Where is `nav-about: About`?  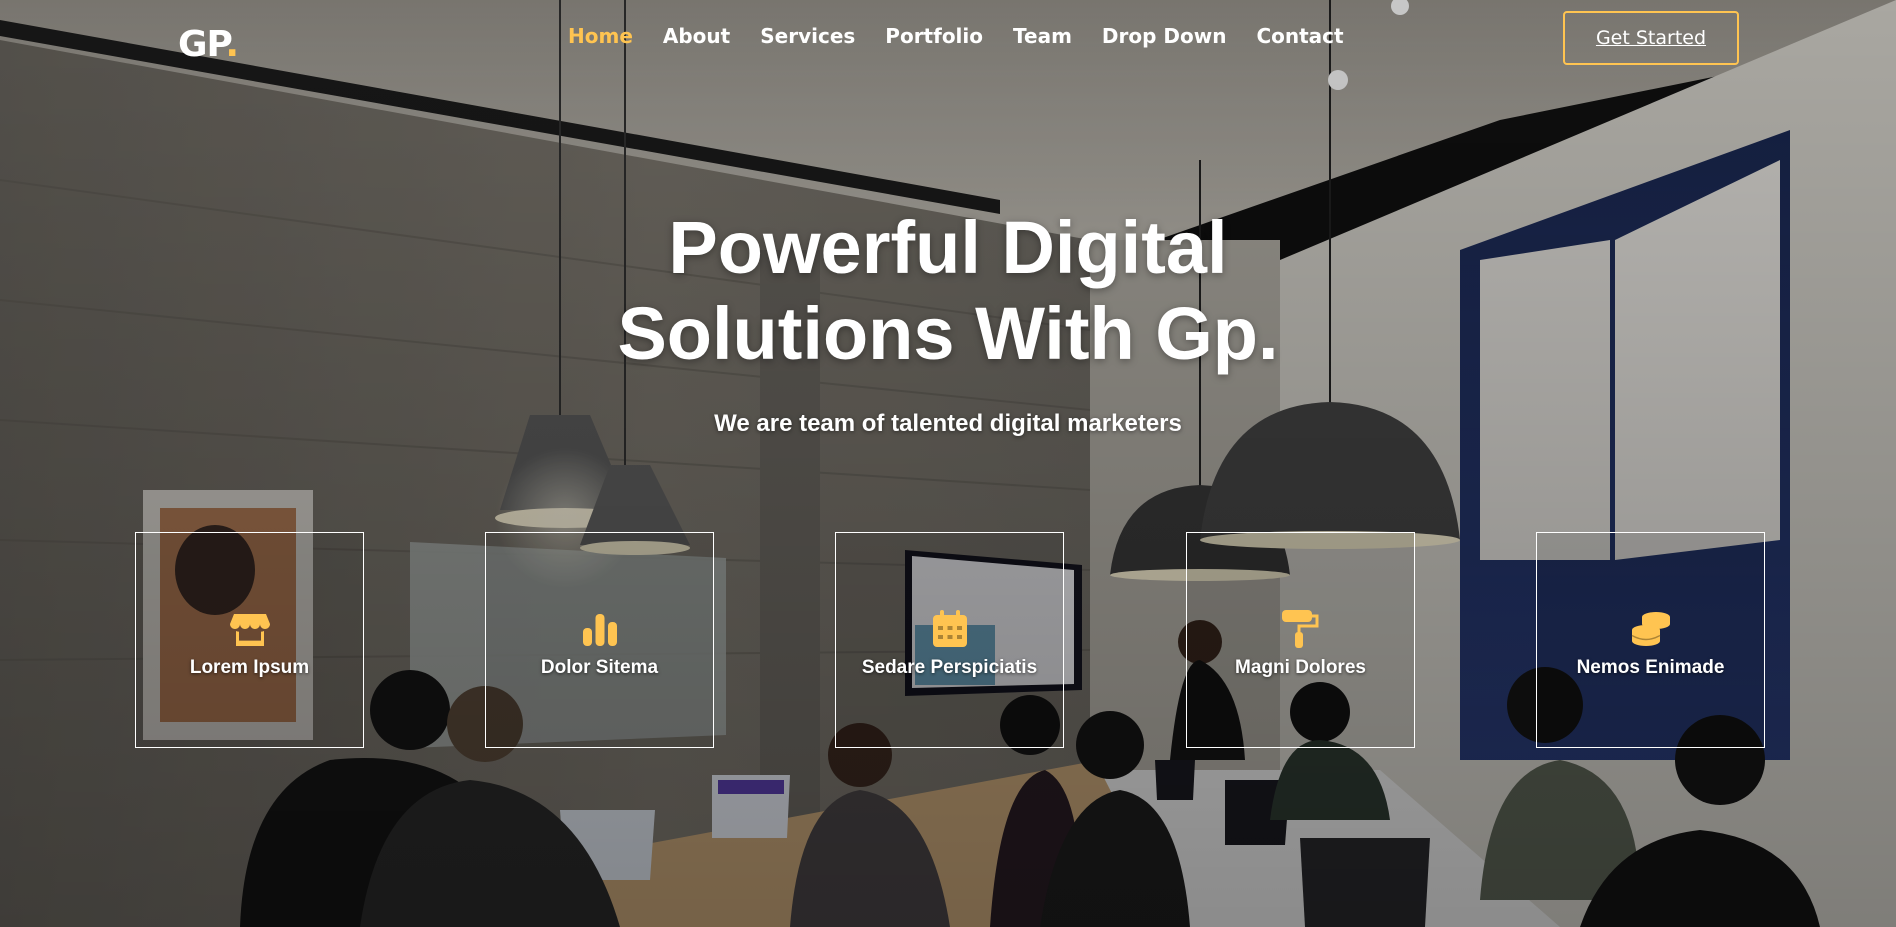 nav-about: About is located at coordinates (696, 36).